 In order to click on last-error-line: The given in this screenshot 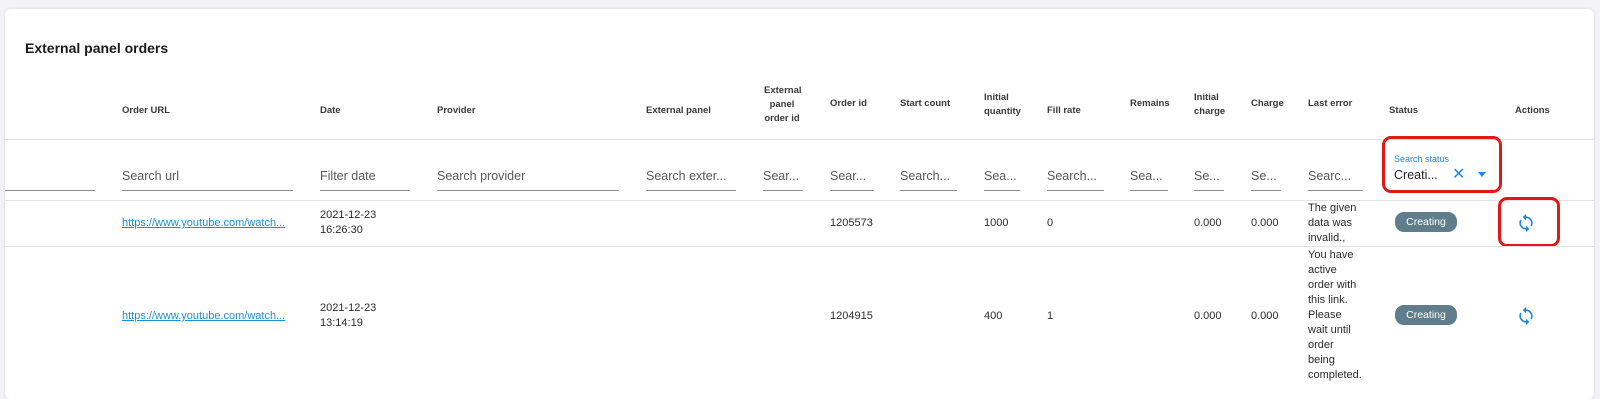, I will do `click(1332, 208)`.